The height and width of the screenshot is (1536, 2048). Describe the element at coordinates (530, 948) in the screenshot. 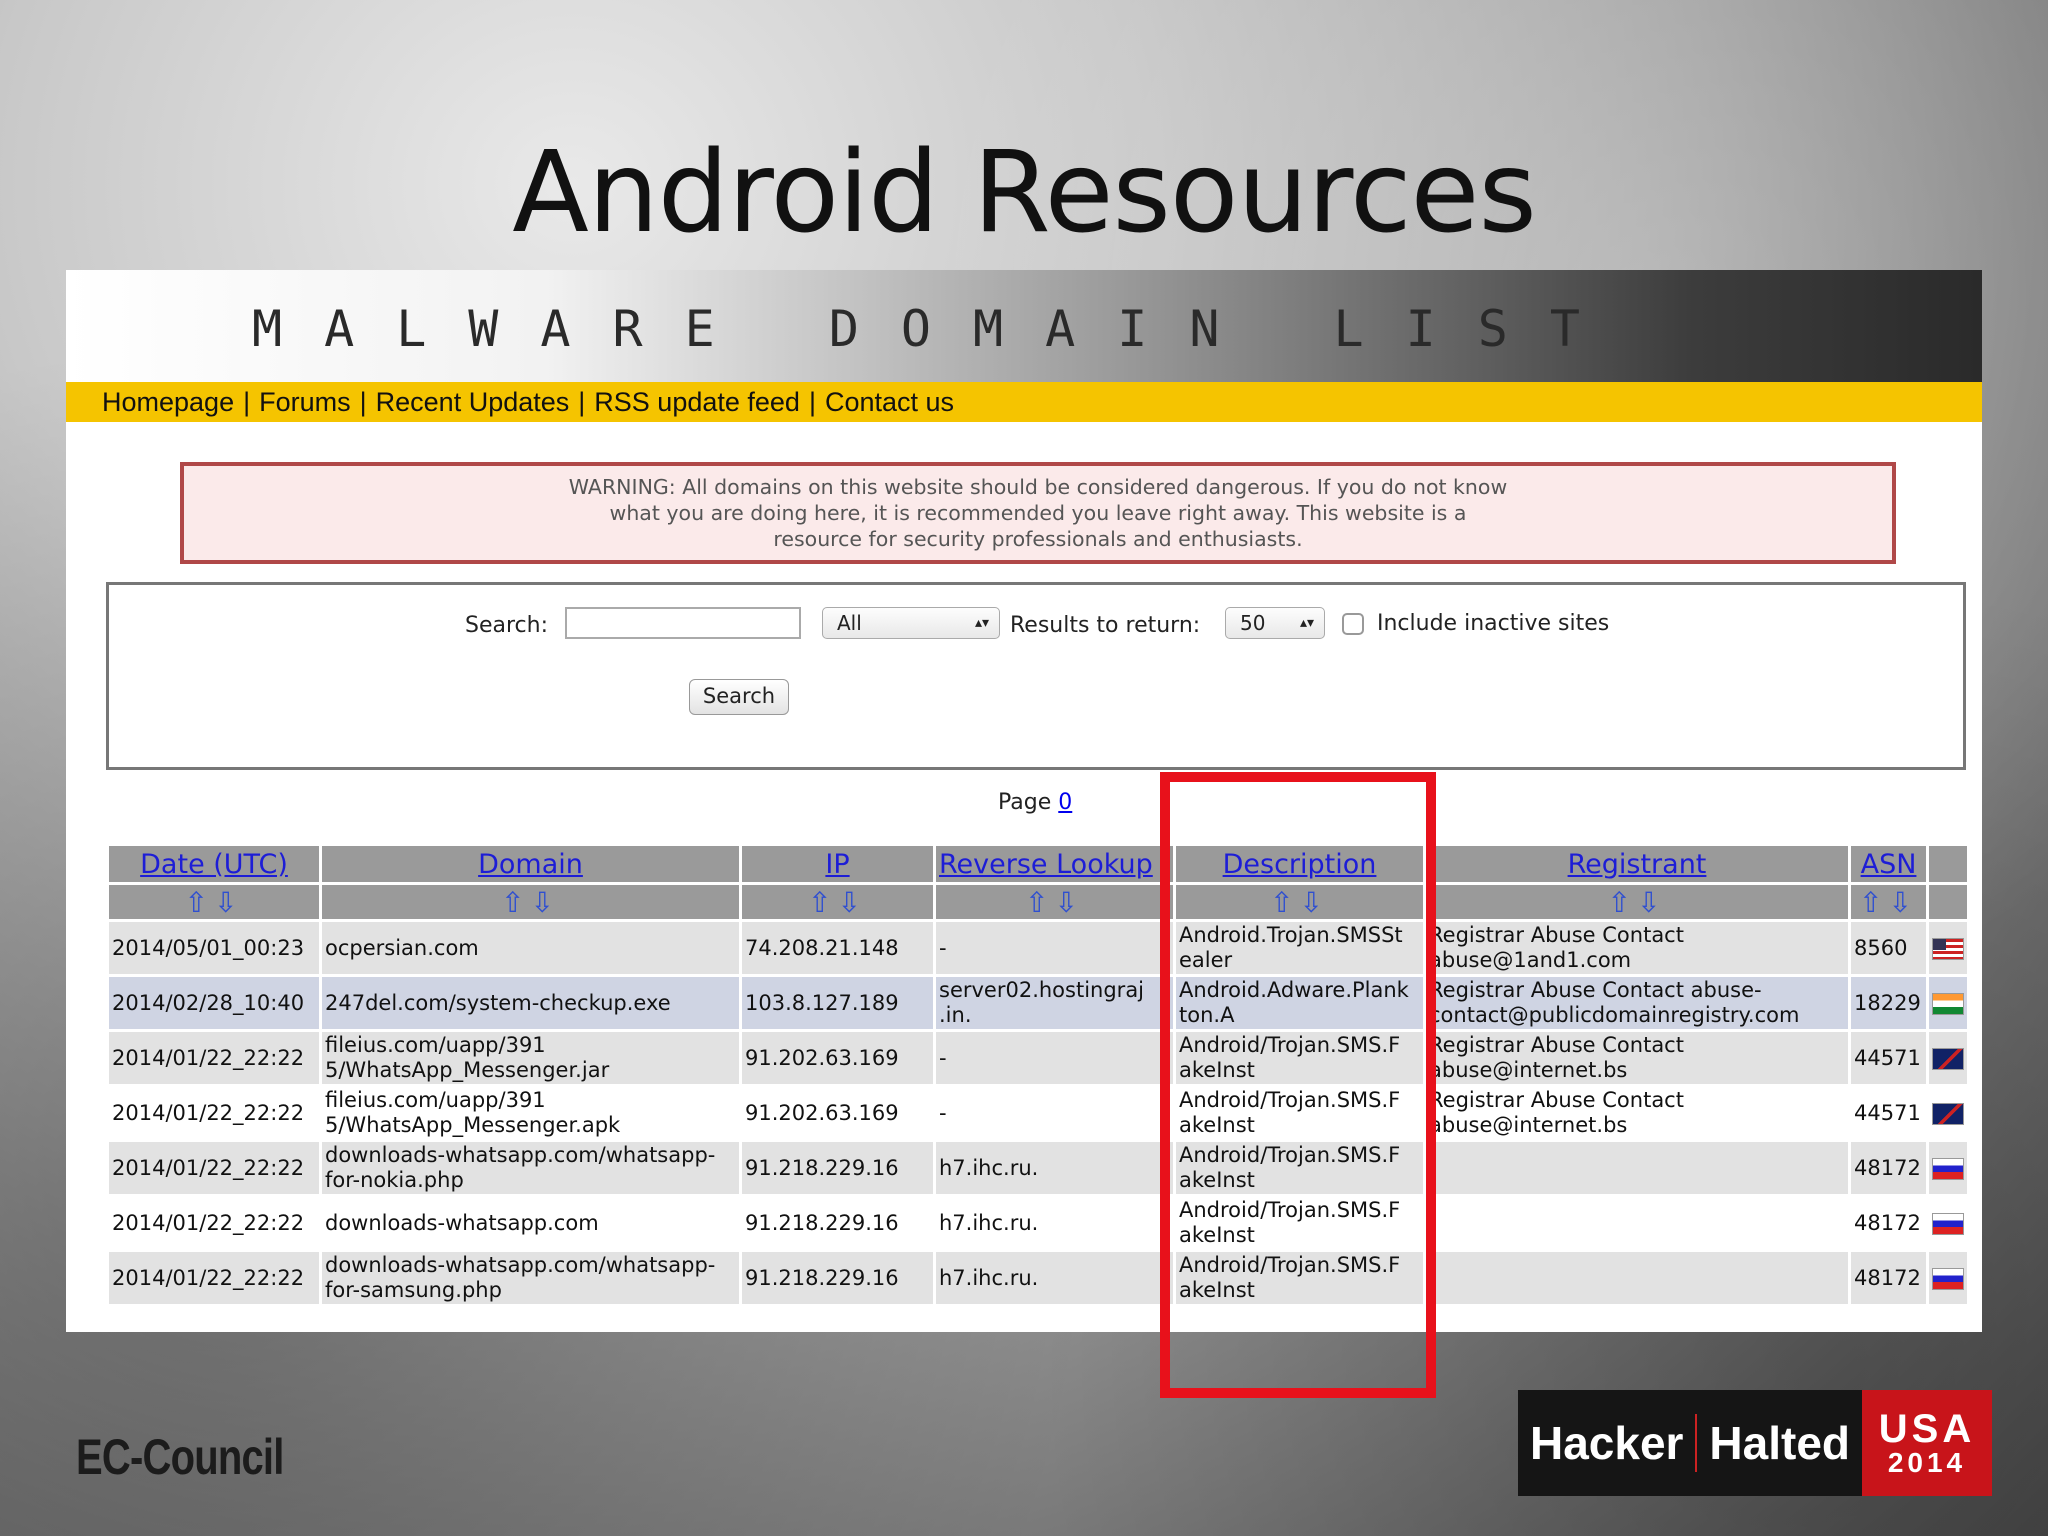

I see `cell-domain: ocpersian.com` at that location.